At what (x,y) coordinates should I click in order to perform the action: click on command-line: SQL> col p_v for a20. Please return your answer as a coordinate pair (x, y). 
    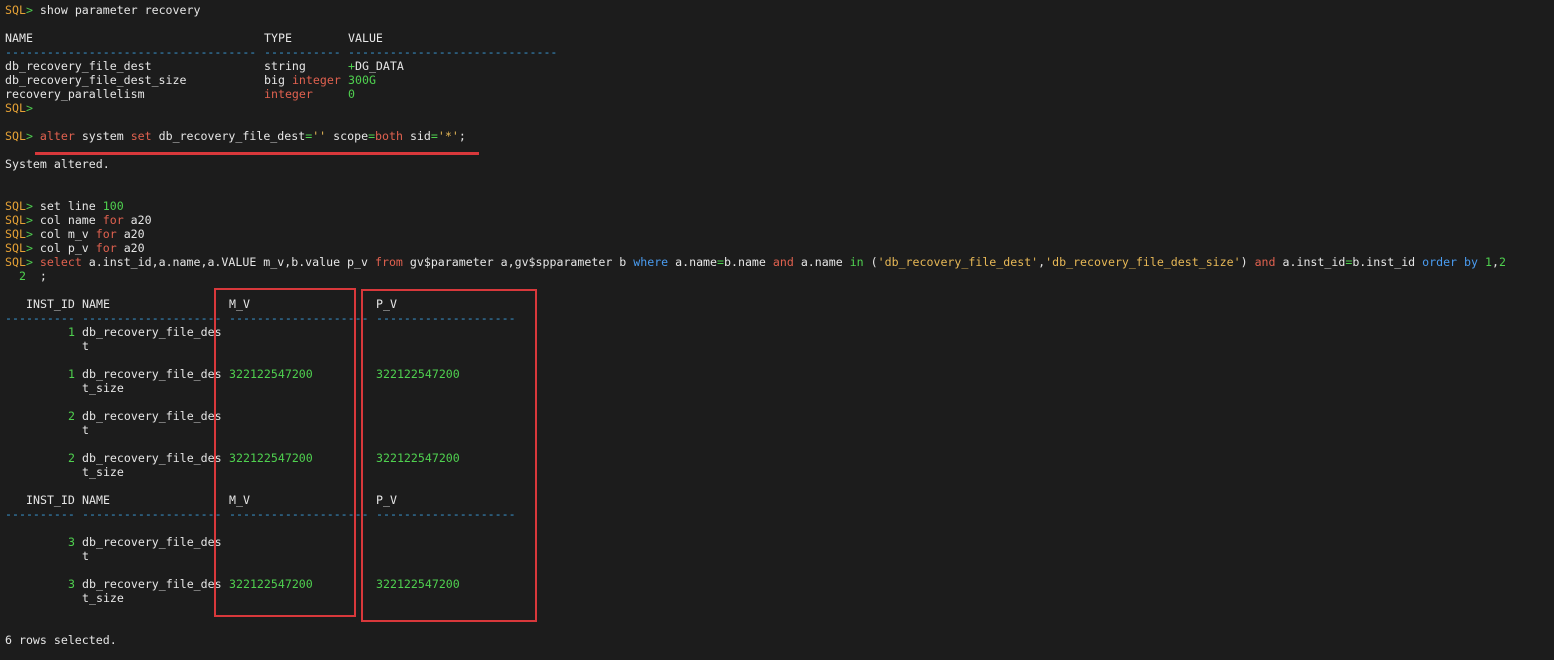
    Looking at the image, I should click on (75, 248).